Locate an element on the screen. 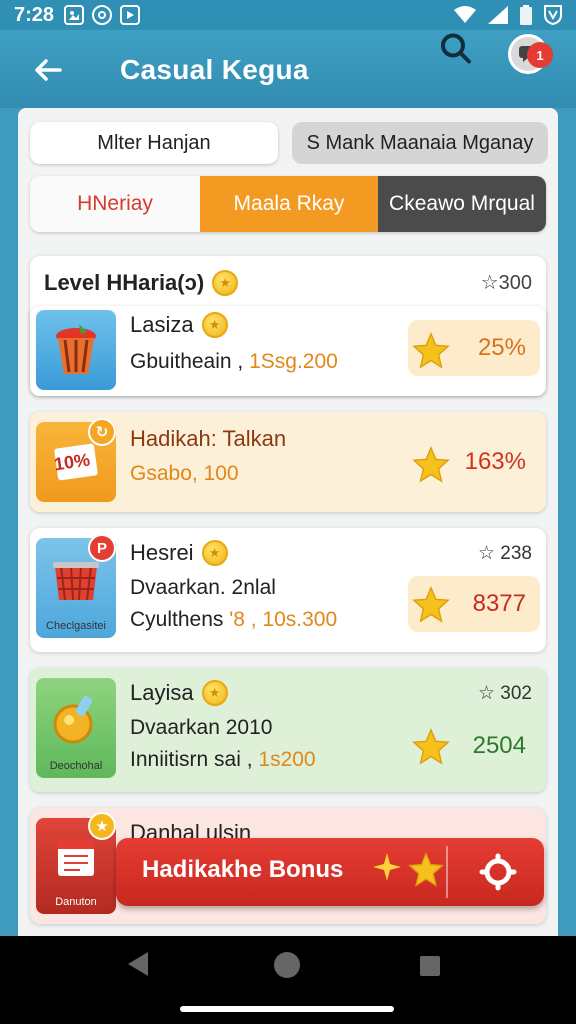 This screenshot has width=576, height=1024. filter-pill-right: S Mank Maanaia Mganay is located at coordinates (420, 143).